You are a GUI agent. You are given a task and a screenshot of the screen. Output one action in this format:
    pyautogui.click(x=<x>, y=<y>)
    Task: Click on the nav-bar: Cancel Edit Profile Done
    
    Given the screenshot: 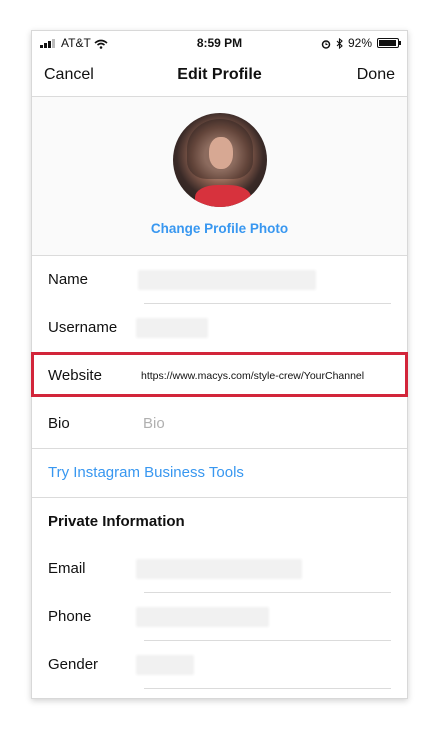 What is the action you would take?
    pyautogui.click(x=219, y=76)
    